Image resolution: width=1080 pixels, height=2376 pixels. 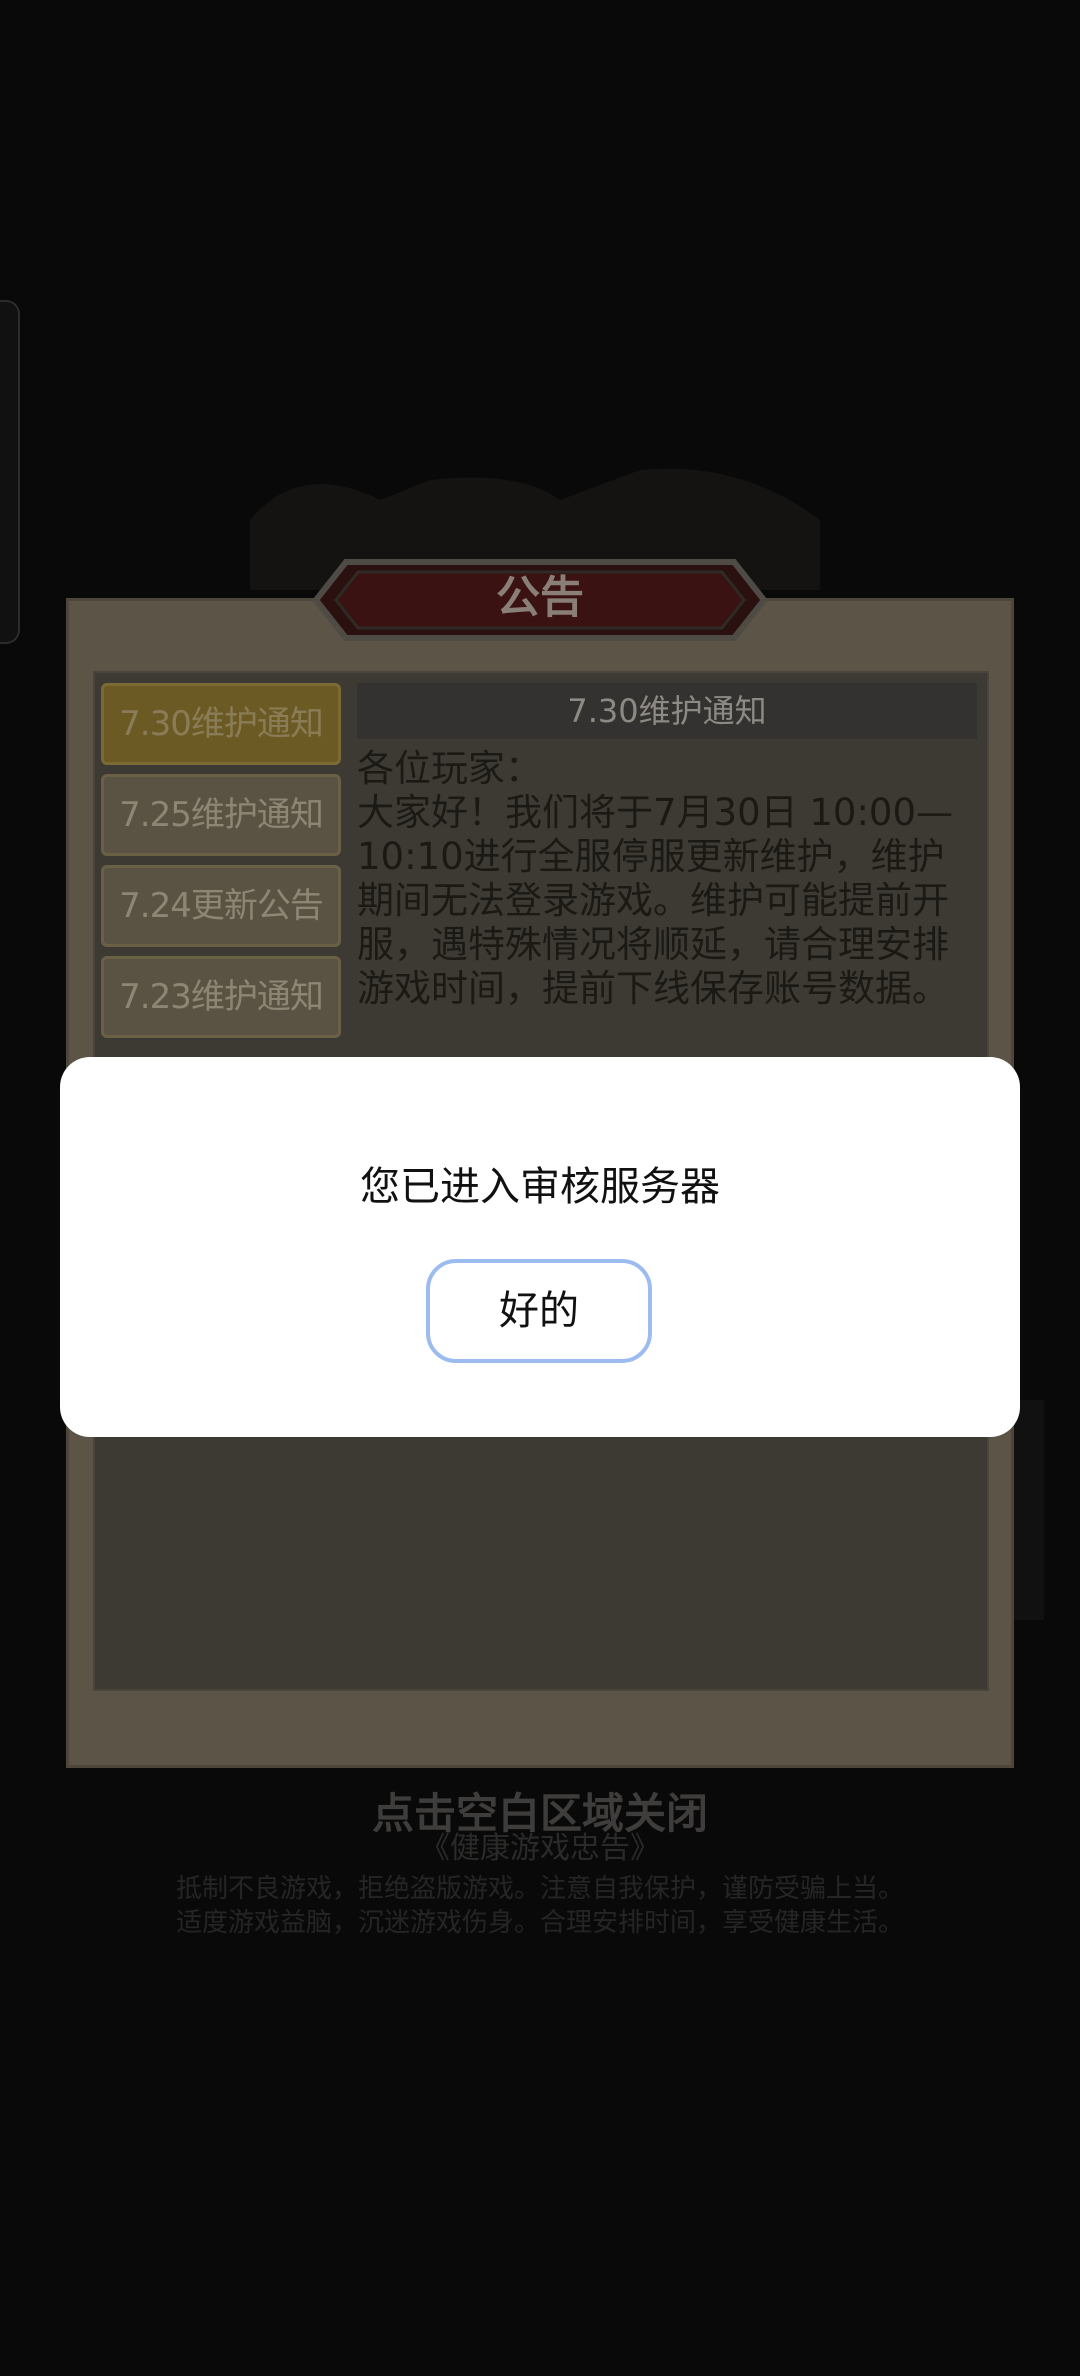 I want to click on health-advice-line: 抵制不良游戏，拒绝盗版游戏。注意自我保护，谨防受骗上当。, so click(x=539, y=1889).